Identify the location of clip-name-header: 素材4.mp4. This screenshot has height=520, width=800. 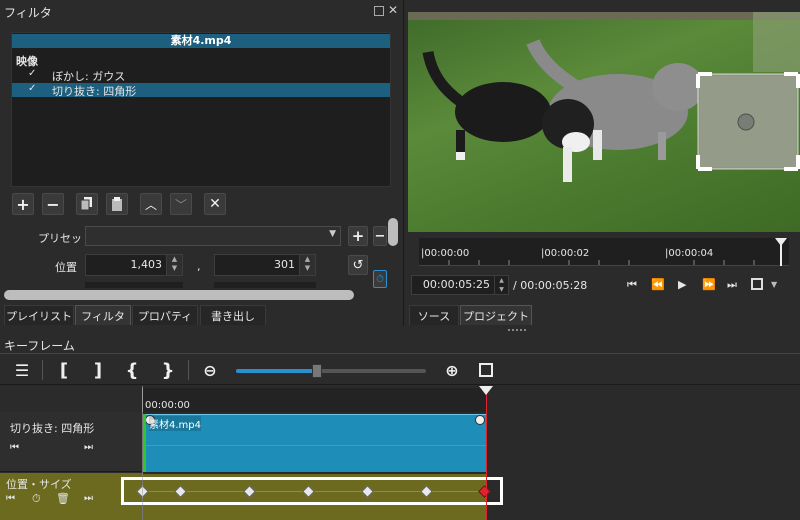
(201, 41).